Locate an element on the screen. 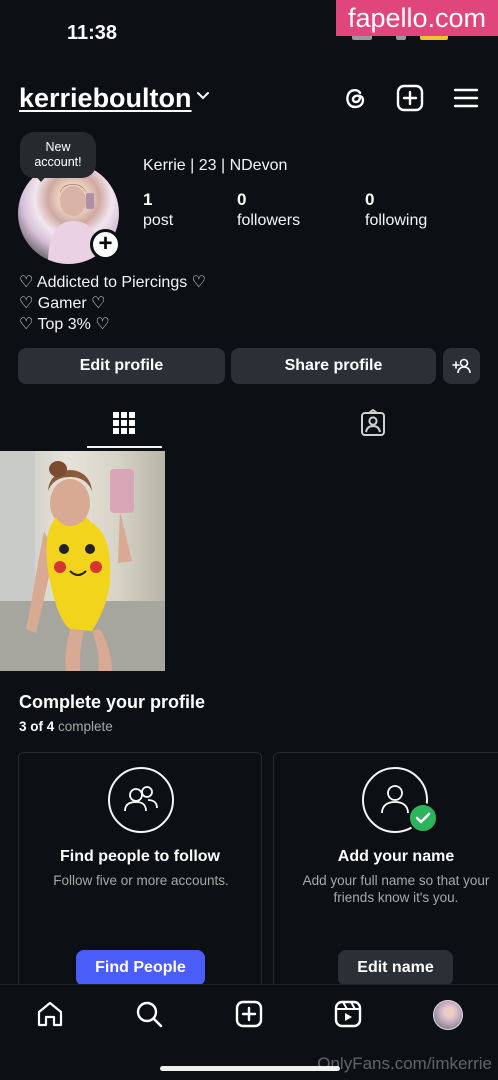  following-count: 0 is located at coordinates (369, 200).